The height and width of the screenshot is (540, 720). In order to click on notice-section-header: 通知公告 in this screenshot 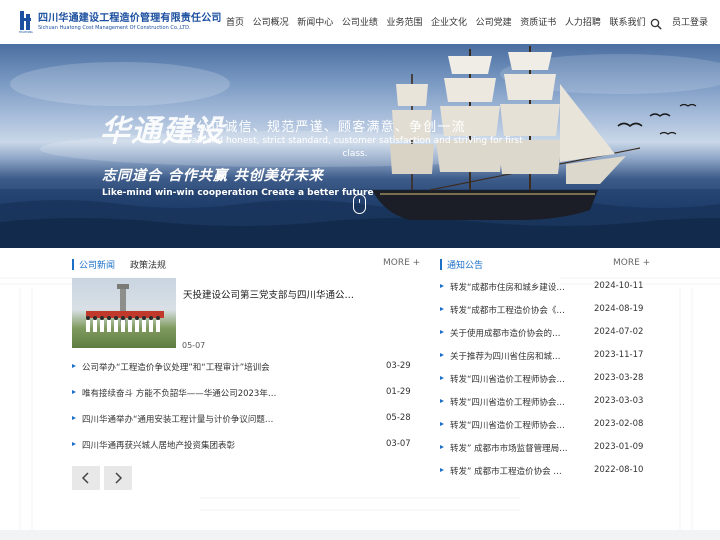, I will do `click(461, 264)`.